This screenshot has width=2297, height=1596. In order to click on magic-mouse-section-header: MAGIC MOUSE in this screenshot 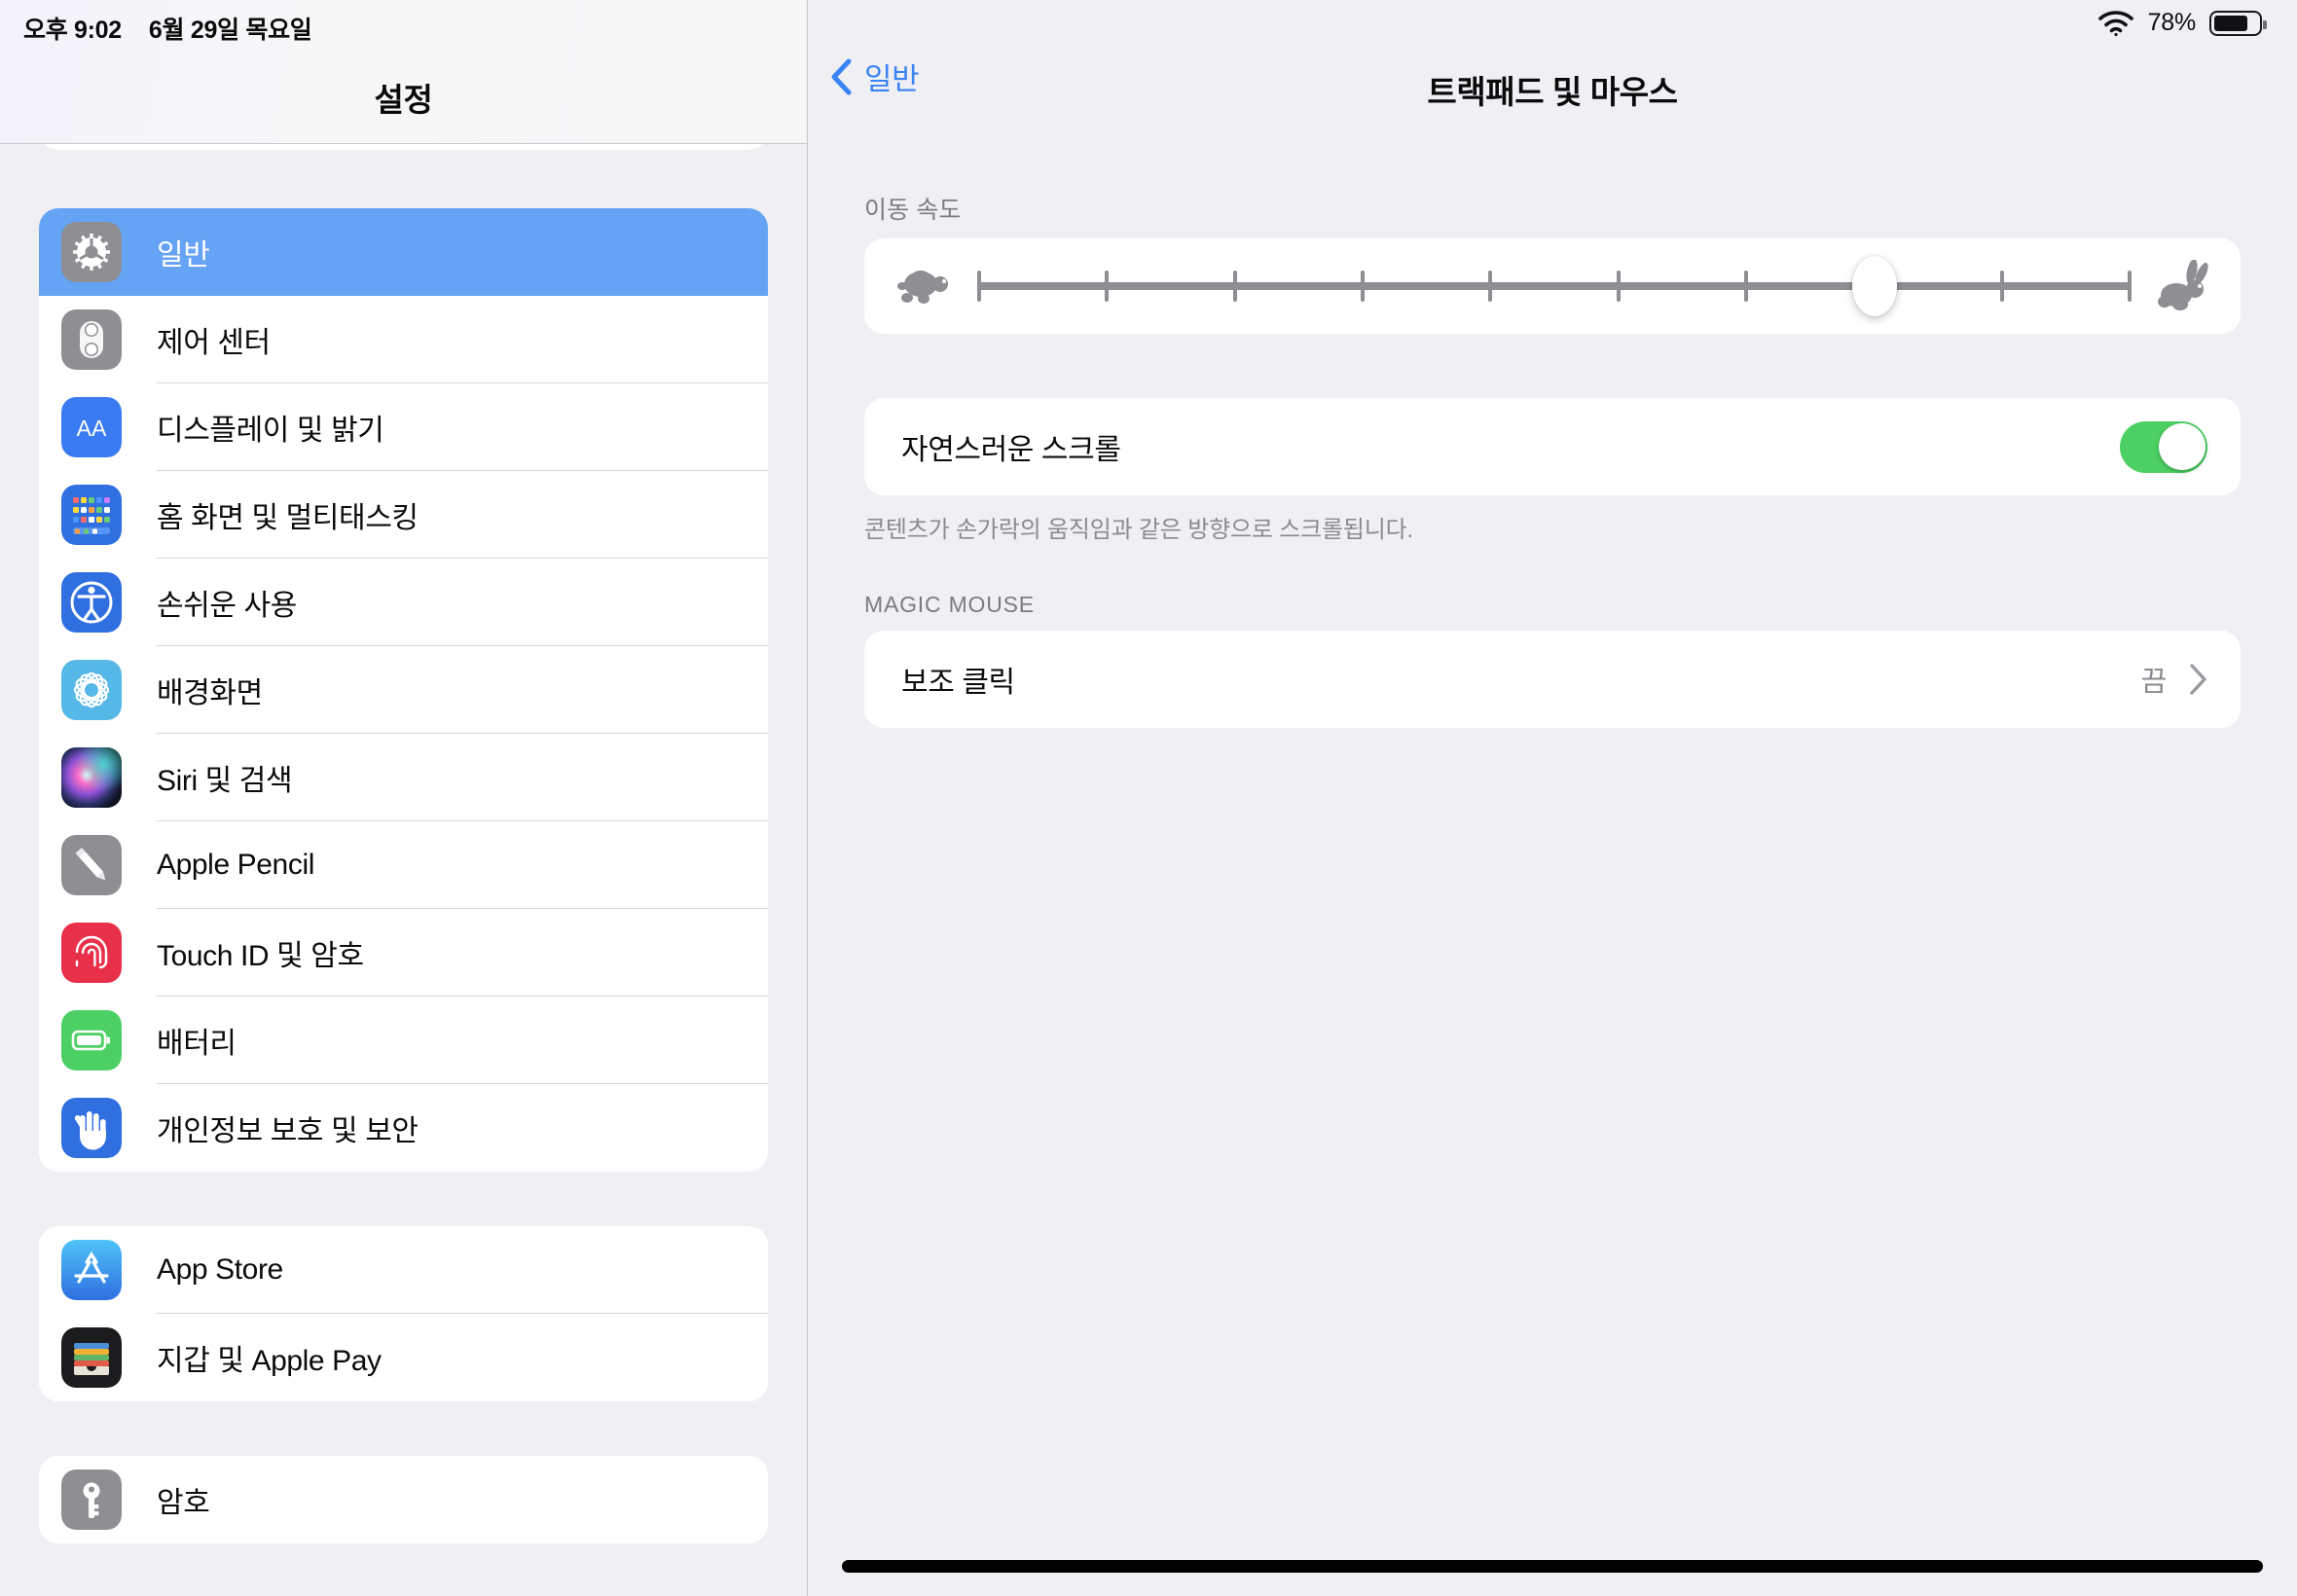, I will do `click(949, 605)`.